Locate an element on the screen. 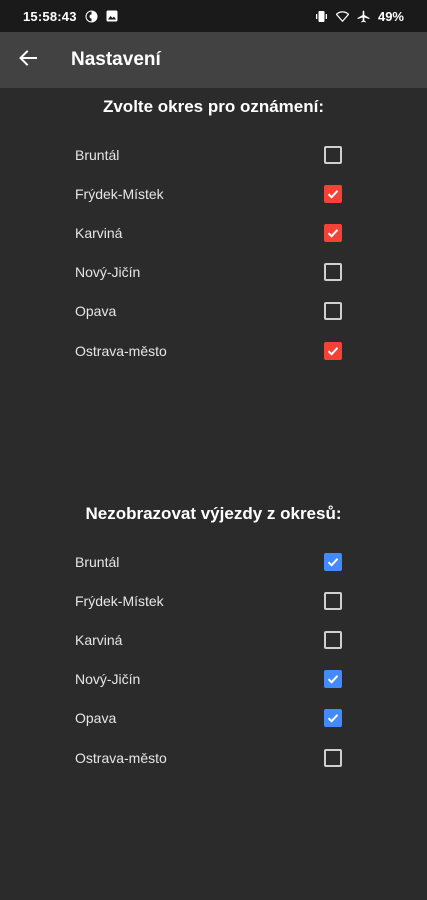 This screenshot has width=427, height=900. app-bar: Nastavení is located at coordinates (213, 60).